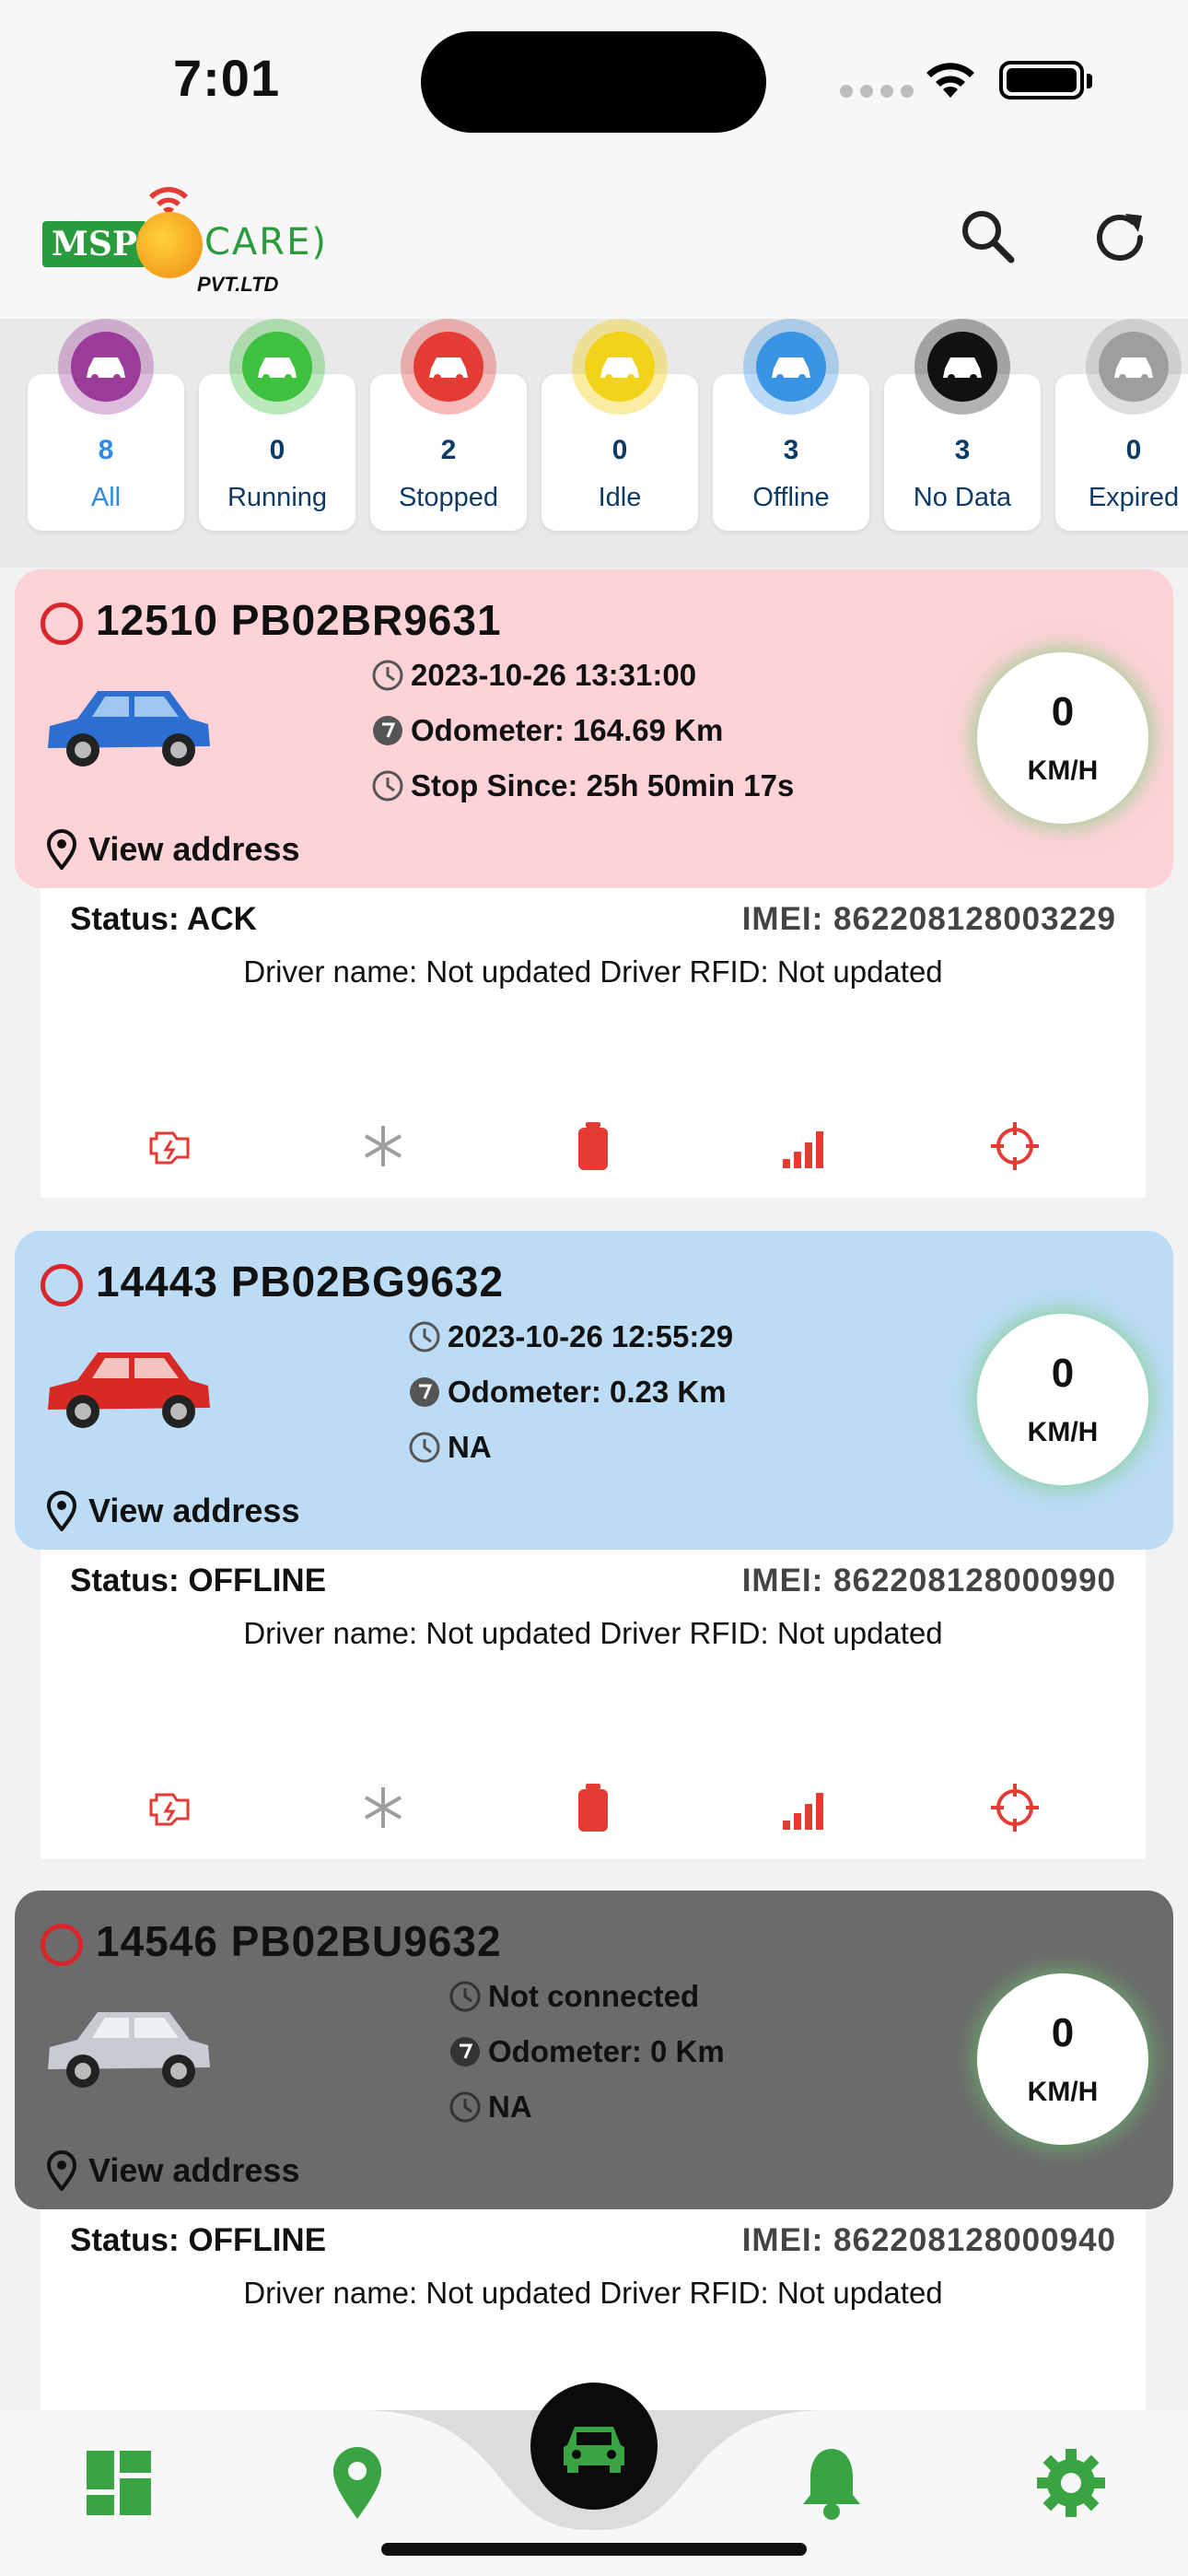  I want to click on odometer-line: Odometer: 0 Km, so click(586, 2051).